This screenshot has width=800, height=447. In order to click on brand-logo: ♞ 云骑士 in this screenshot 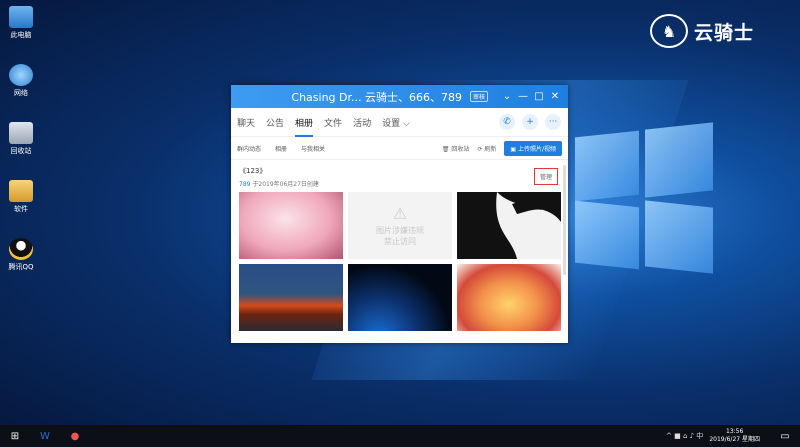, I will do `click(702, 31)`.